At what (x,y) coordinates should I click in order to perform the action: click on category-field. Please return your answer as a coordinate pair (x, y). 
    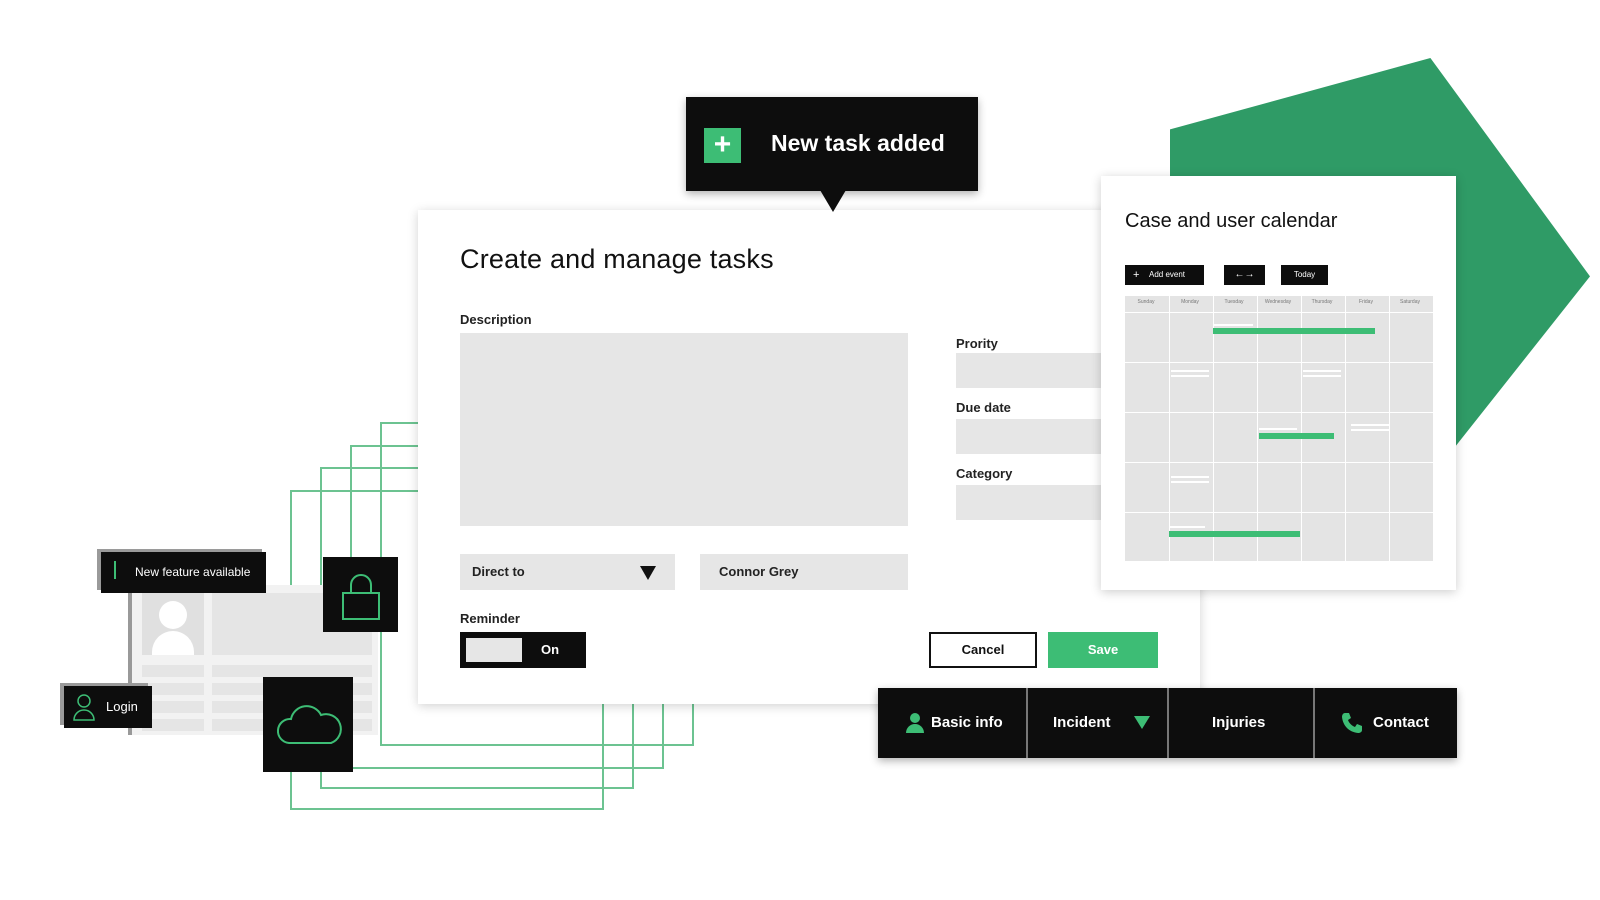
    Looking at the image, I should click on (1031, 502).